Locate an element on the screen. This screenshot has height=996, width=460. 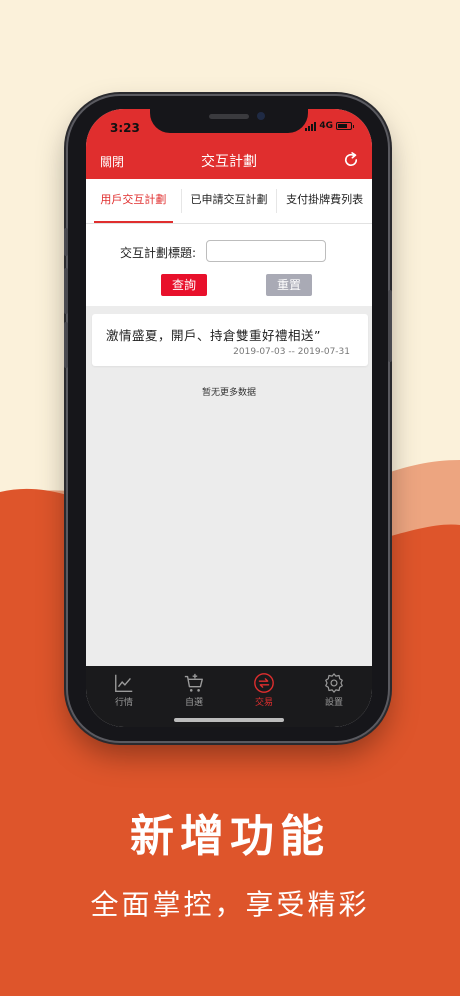
bottom-tab-settings: 設置 is located at coordinates (334, 690).